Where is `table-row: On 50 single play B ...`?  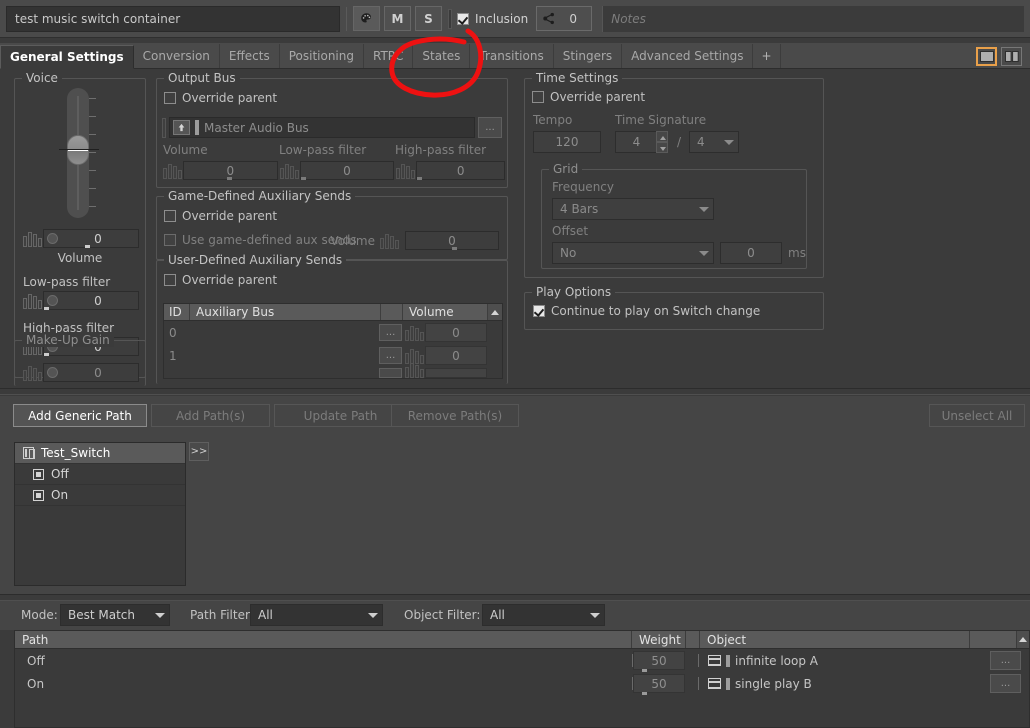 table-row: On 50 single play B ... is located at coordinates (522, 683).